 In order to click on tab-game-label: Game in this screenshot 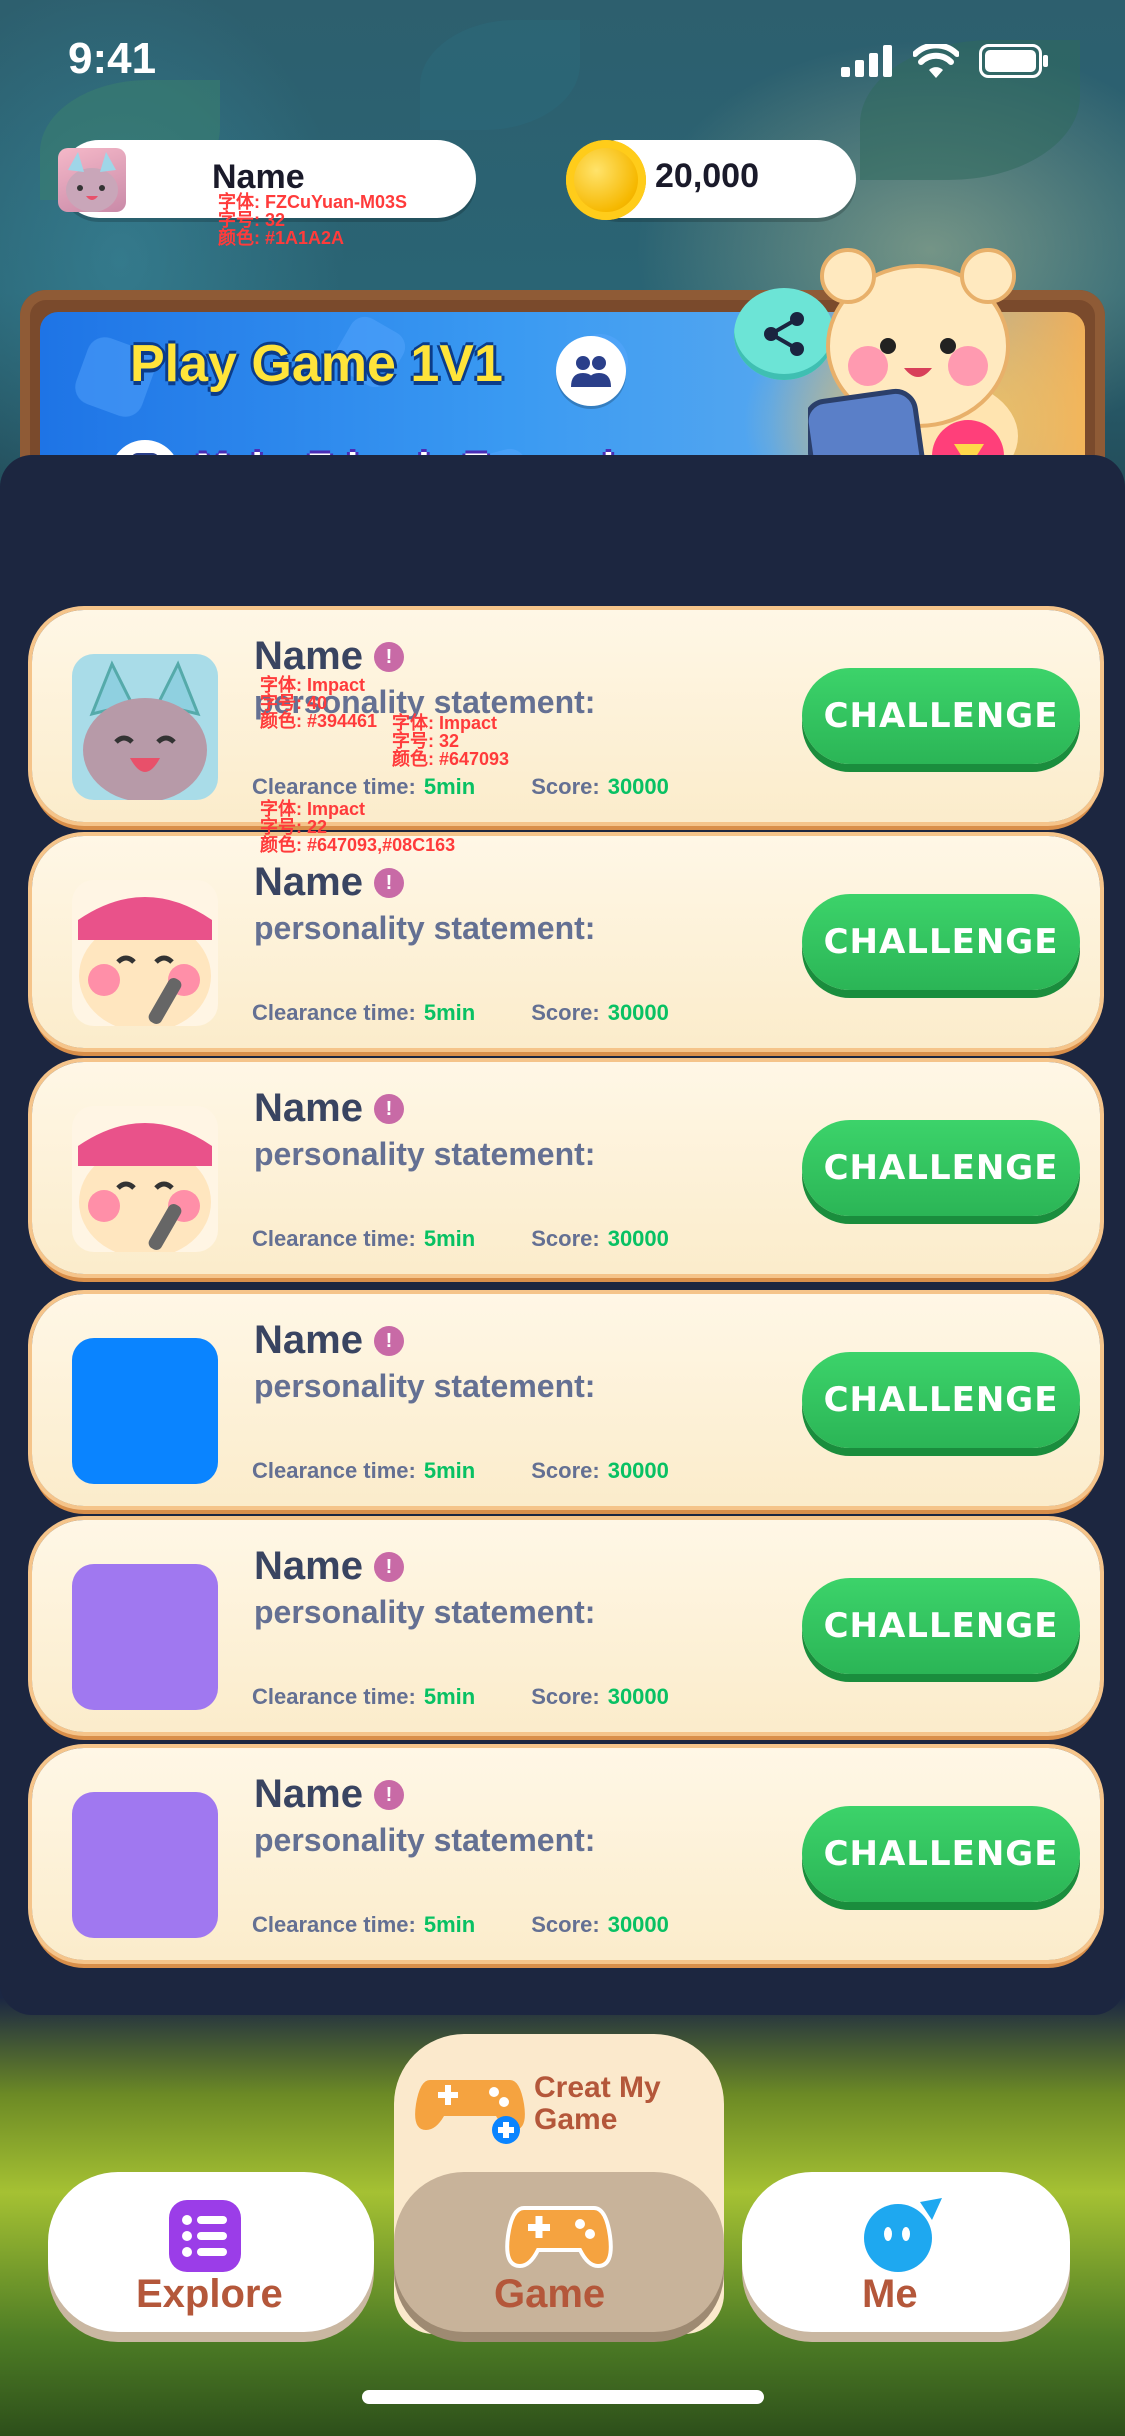, I will do `click(550, 2294)`.